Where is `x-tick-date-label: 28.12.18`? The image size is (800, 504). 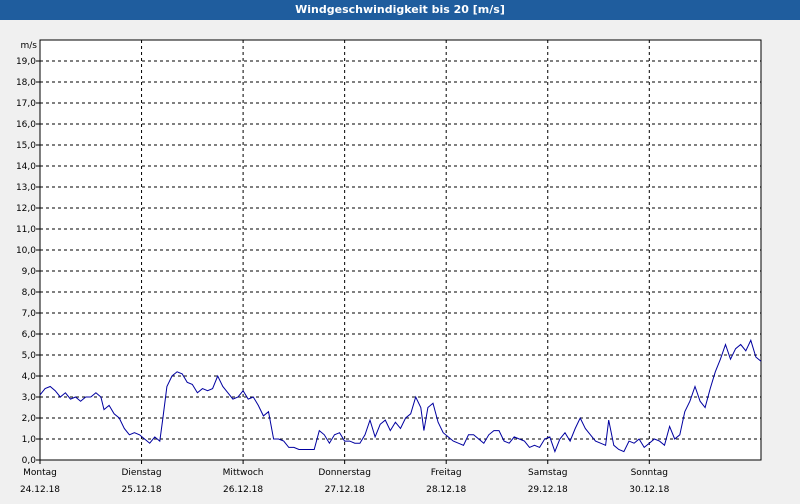 x-tick-date-label: 28.12.18 is located at coordinates (446, 490).